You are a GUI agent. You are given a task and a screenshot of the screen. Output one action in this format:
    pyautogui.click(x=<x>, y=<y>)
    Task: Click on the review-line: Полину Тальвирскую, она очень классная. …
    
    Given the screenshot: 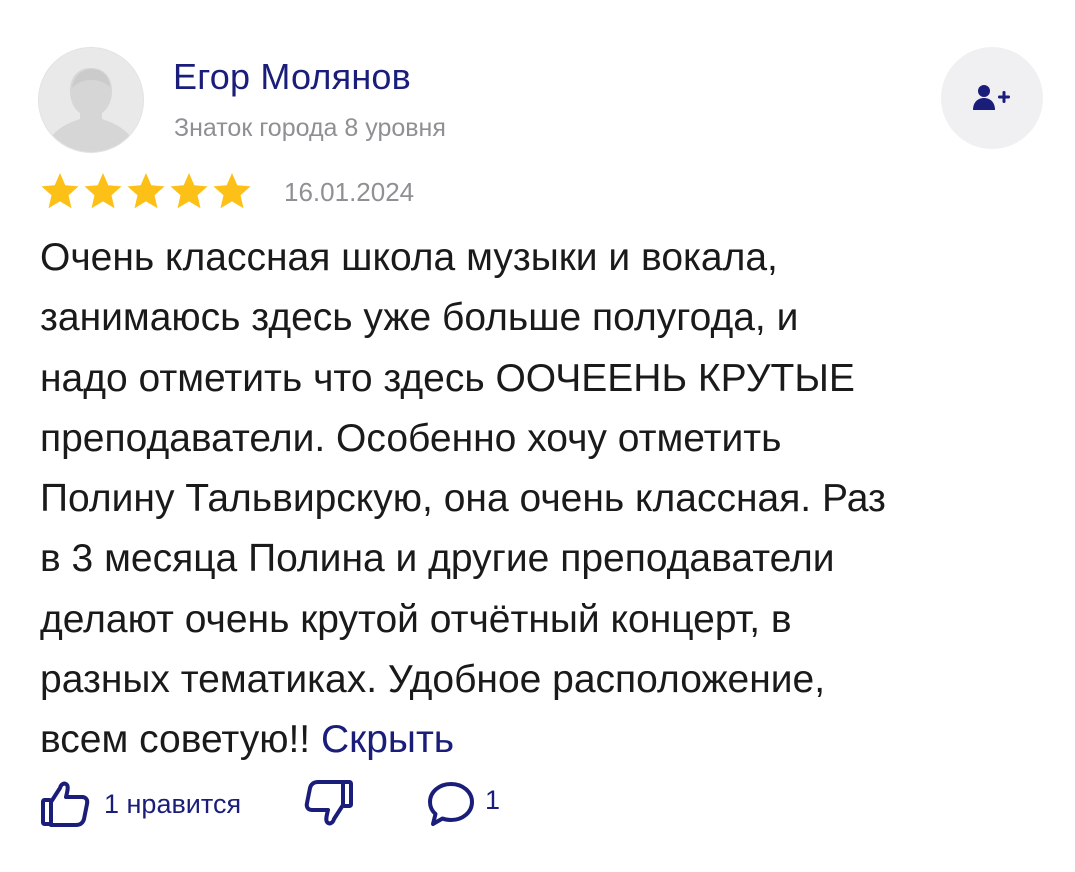 What is the action you would take?
    pyautogui.click(x=463, y=499)
    